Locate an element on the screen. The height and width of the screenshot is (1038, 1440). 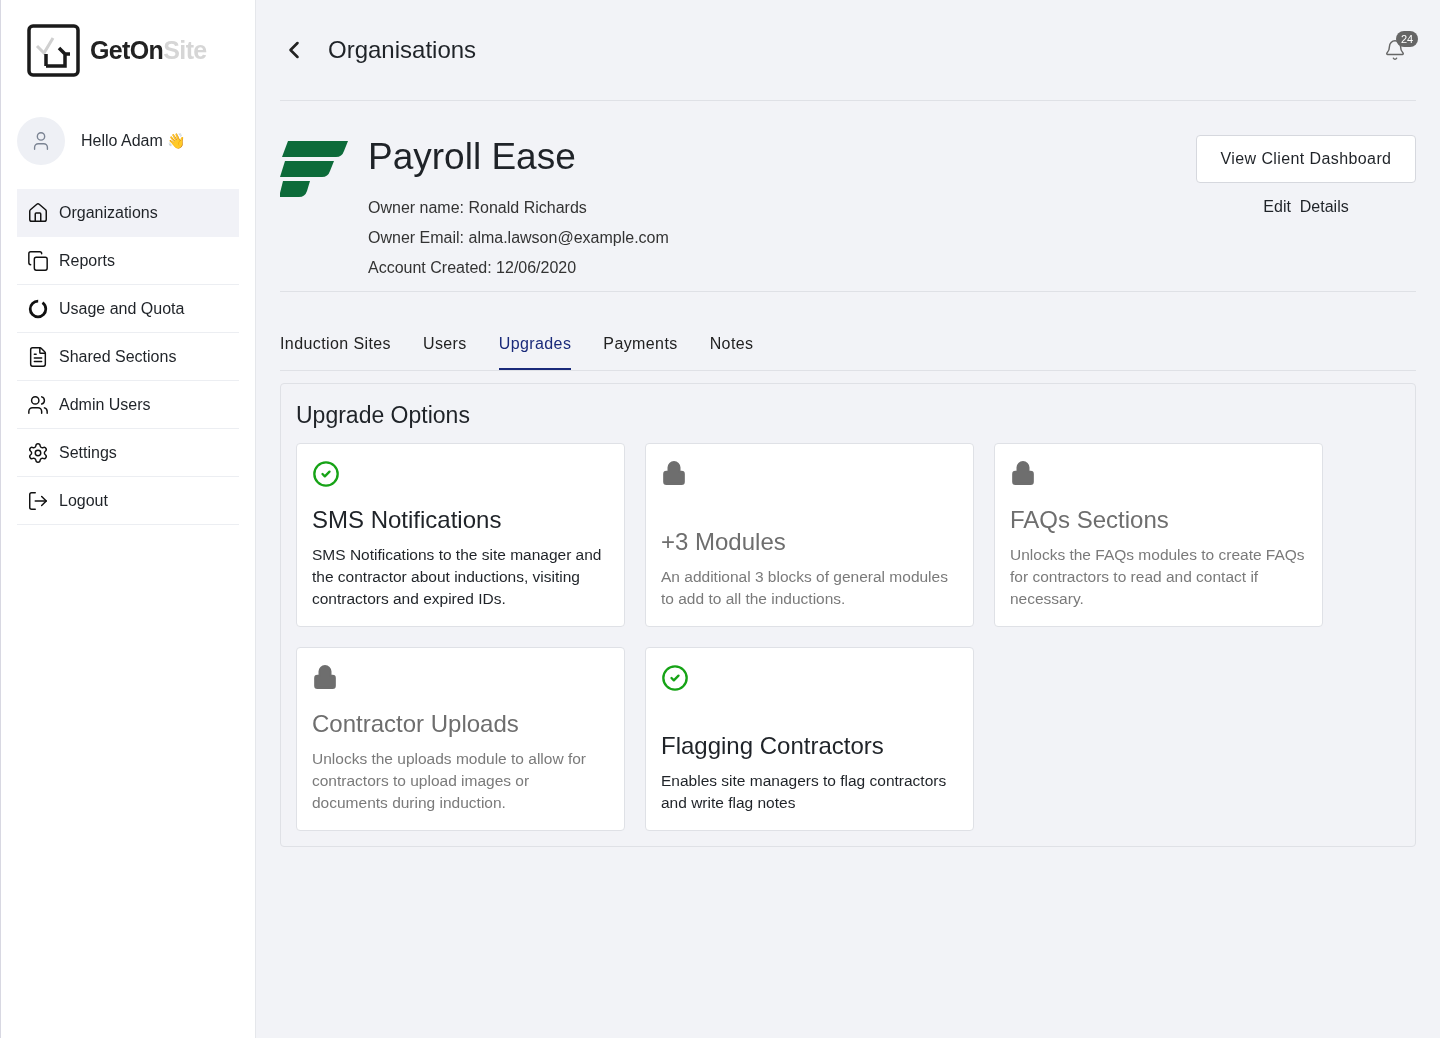
detail-text: Account Created: 12/06/2020 is located at coordinates (473, 268).